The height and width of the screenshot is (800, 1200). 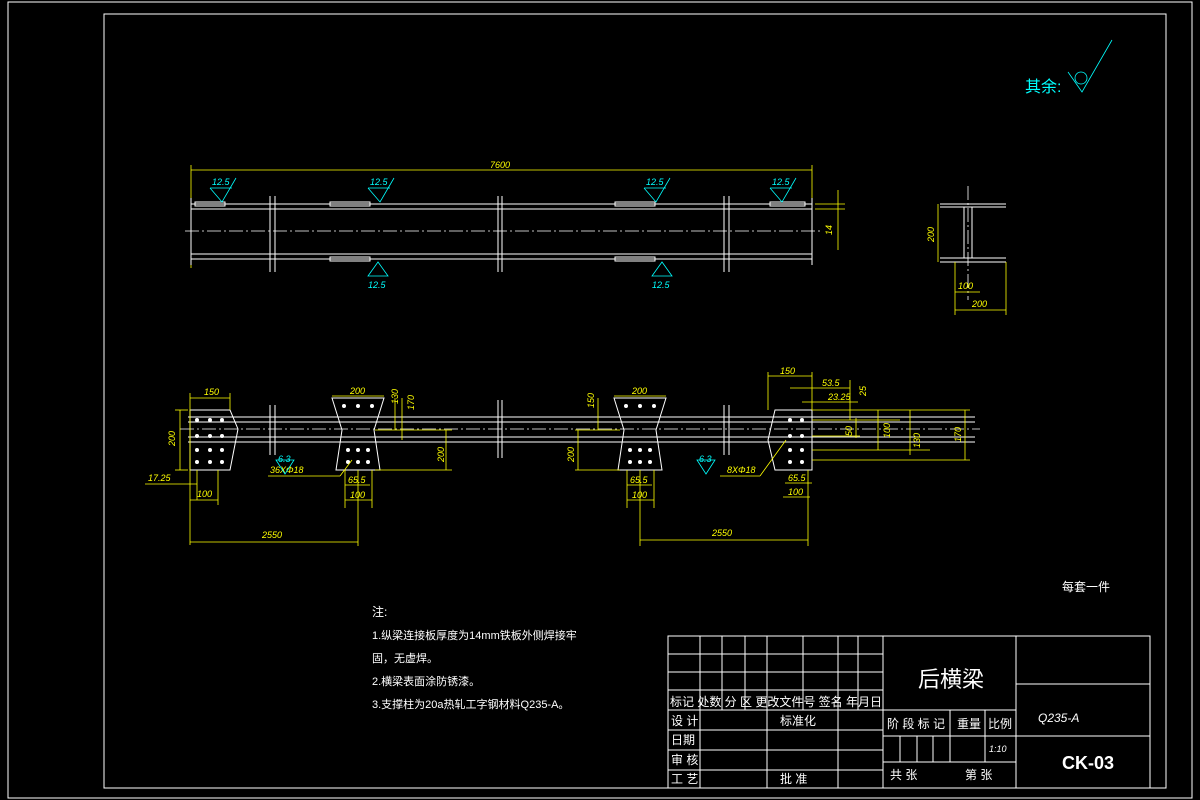 I want to click on dim-left-150: 150, so click(x=211, y=392).